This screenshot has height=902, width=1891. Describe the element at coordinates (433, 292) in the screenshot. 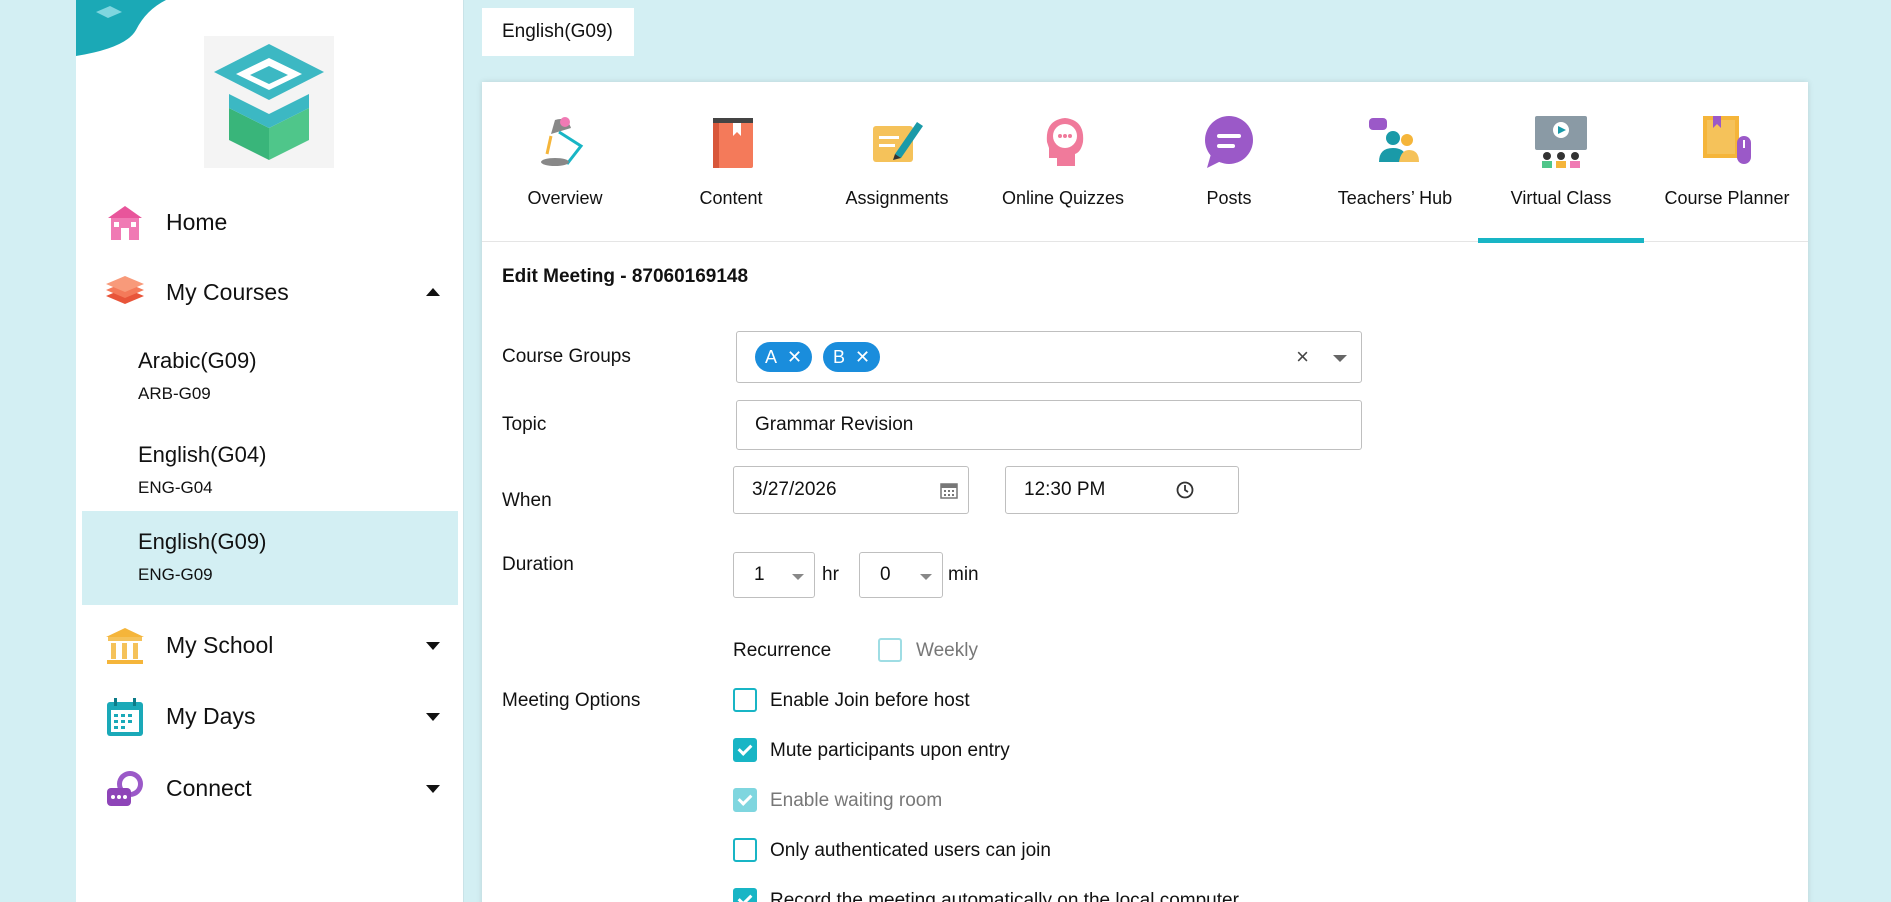

I see `chevron-up-icon` at that location.